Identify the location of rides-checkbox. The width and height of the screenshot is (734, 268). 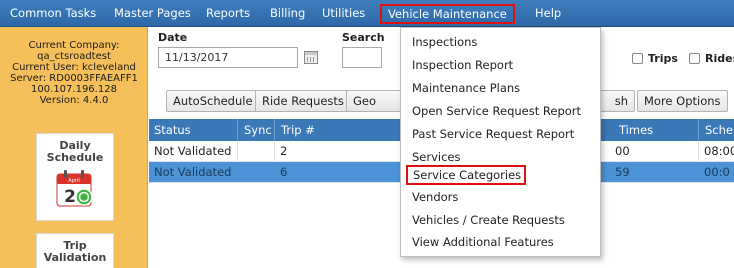
(694, 58).